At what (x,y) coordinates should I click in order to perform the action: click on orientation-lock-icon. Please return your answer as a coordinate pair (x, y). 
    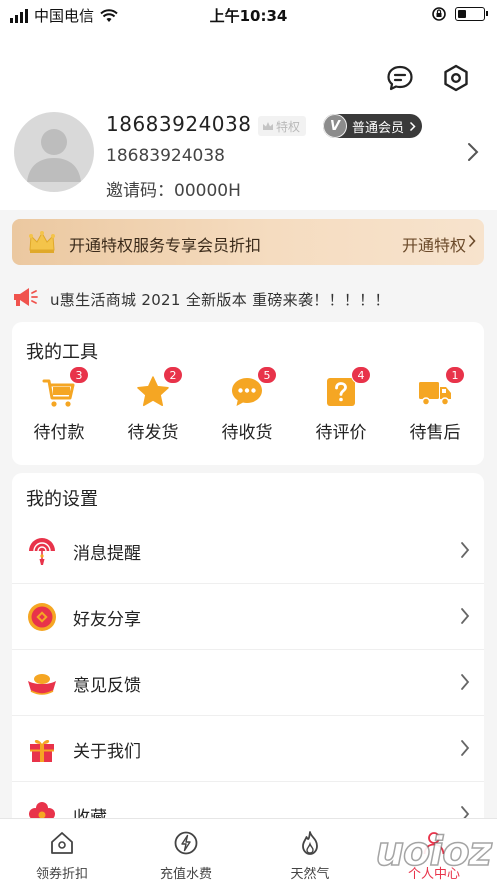
    Looking at the image, I should click on (439, 14).